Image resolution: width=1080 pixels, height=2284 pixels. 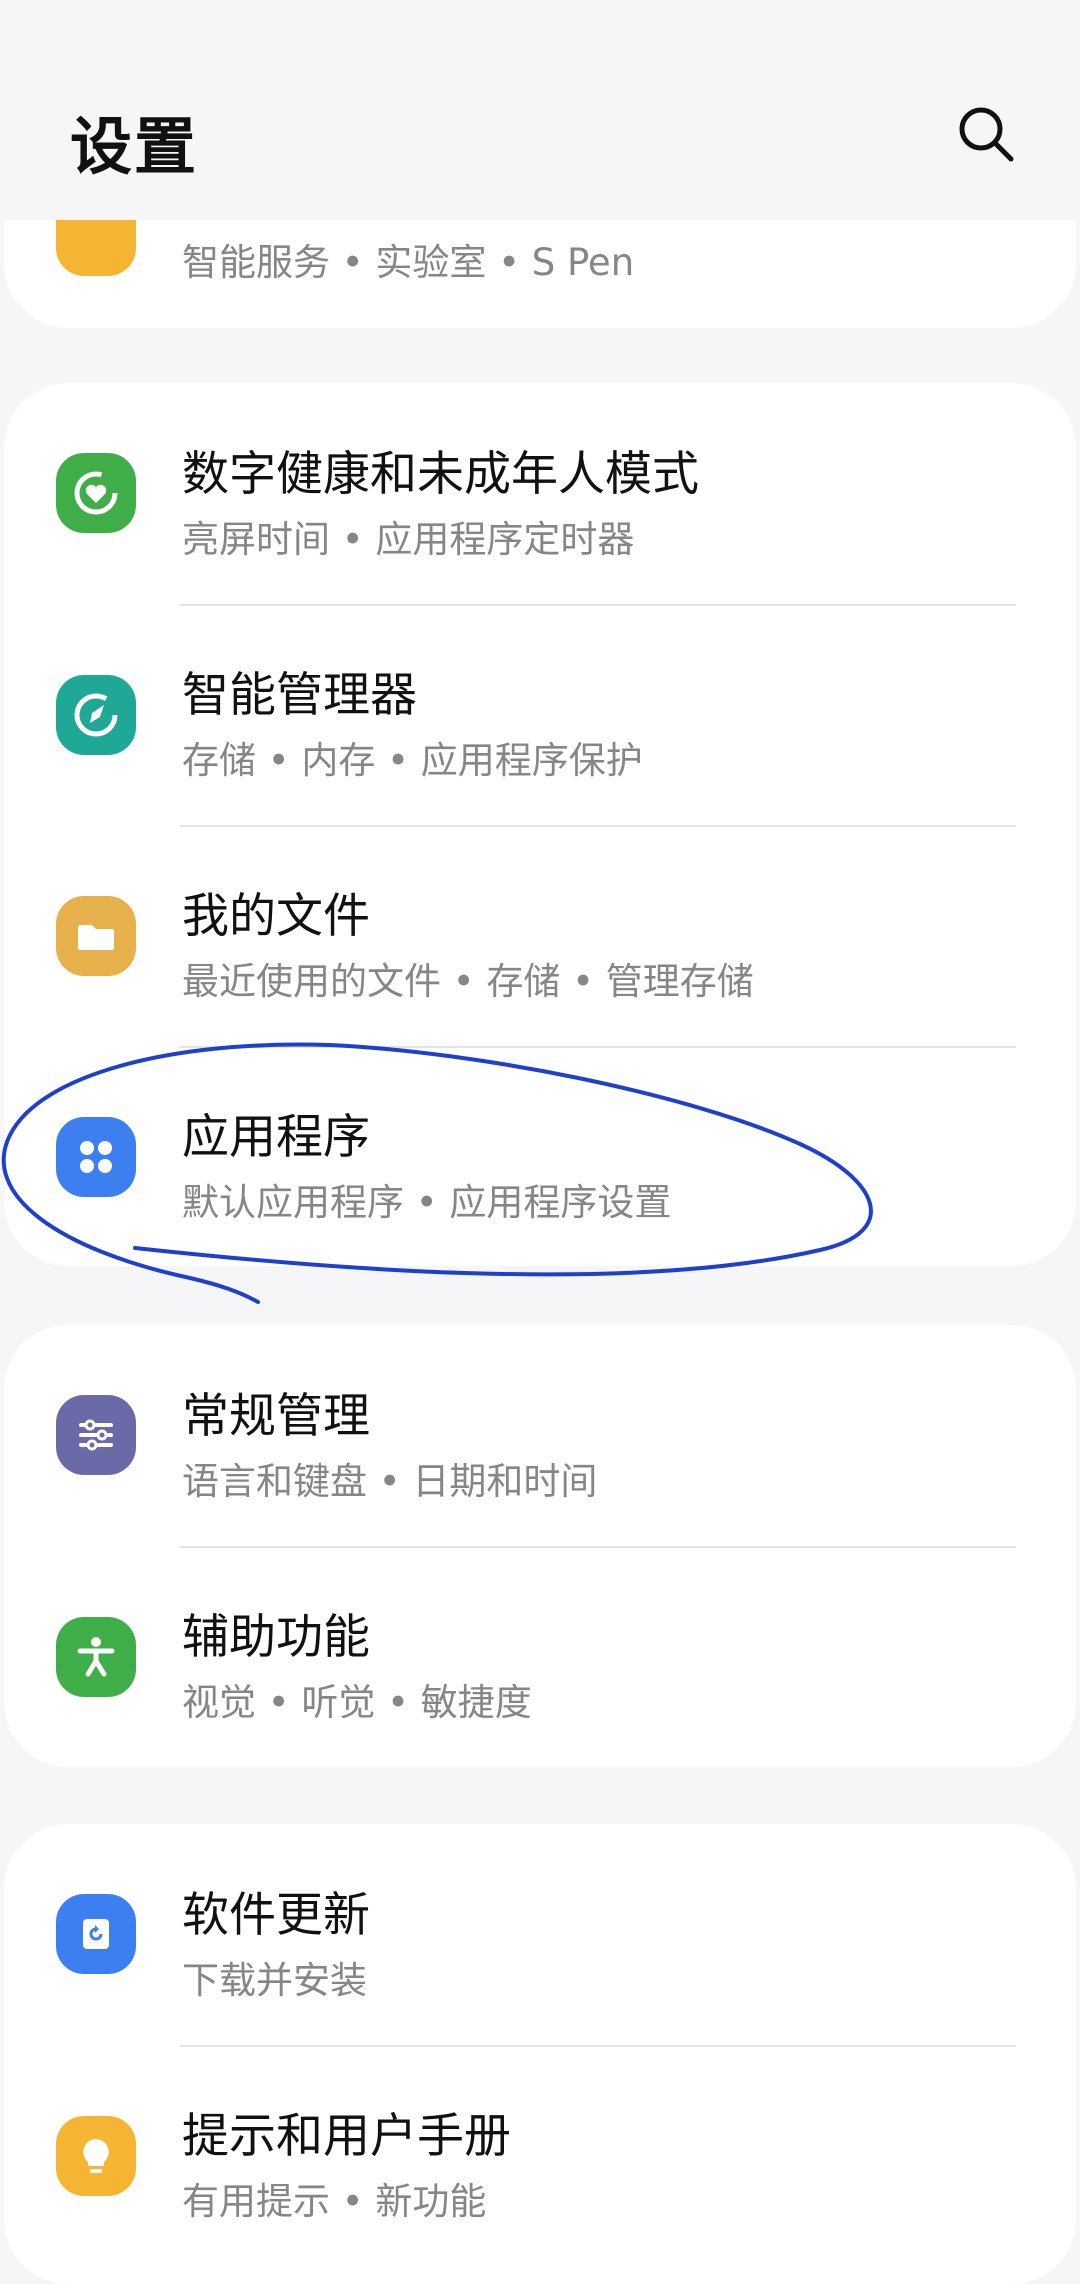 What do you see at coordinates (540, 935) in the screenshot?
I see `settings-item-my-files: 我的文件 最近使用的文件 • 存储 • 管理存储` at bounding box center [540, 935].